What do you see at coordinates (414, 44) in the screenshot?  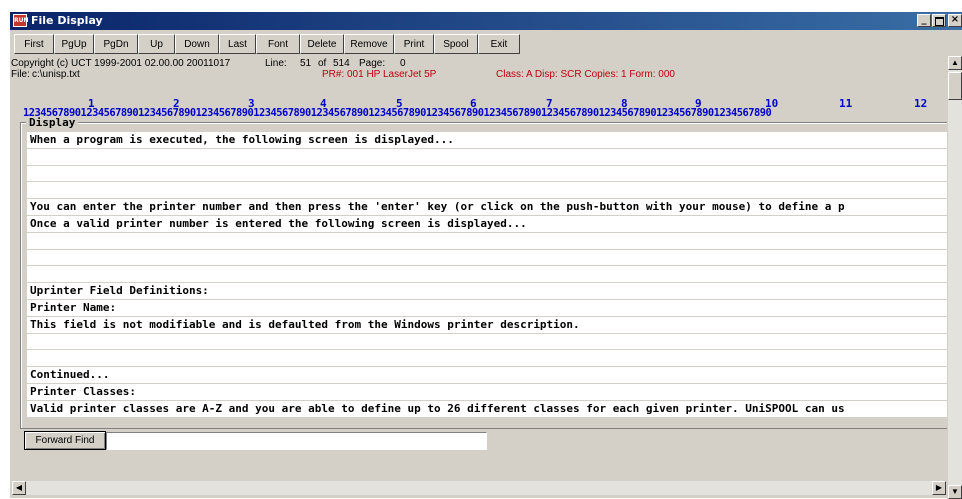 I see `print-button: Print` at bounding box center [414, 44].